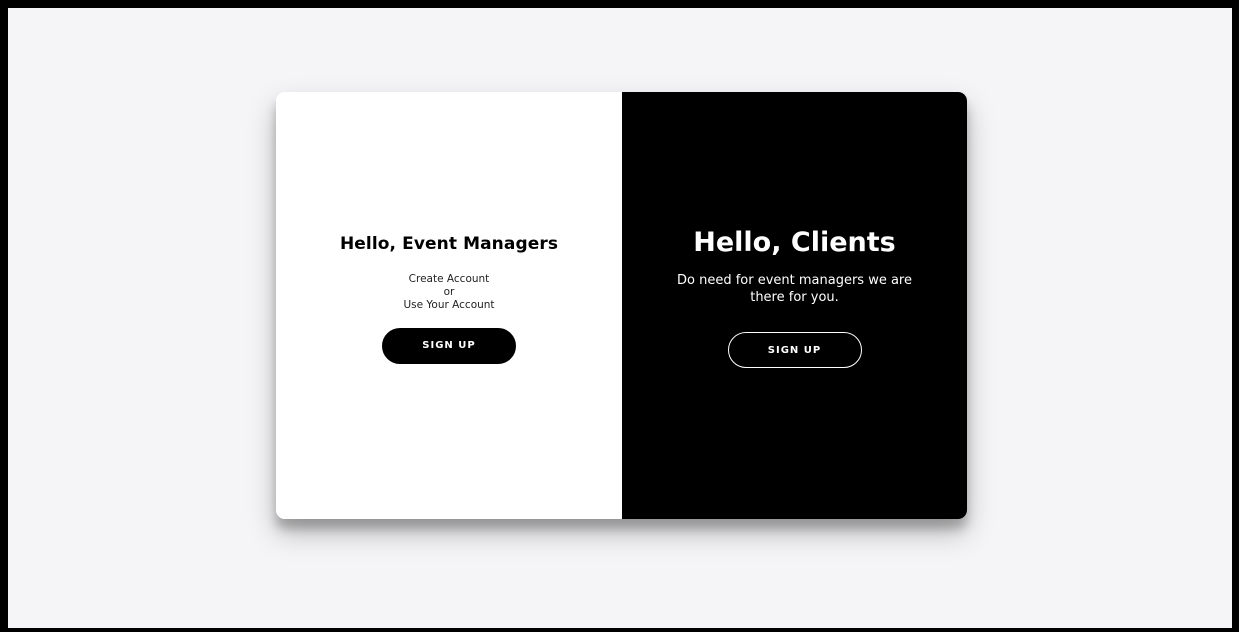  Describe the element at coordinates (794, 350) in the screenshot. I see `clients-signup-button: SIGN UP` at that location.